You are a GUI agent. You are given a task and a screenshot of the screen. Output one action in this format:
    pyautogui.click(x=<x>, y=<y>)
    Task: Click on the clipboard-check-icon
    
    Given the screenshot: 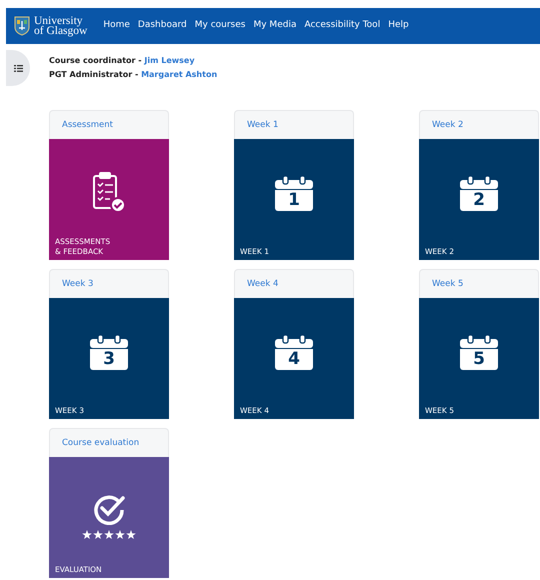 What is the action you would take?
    pyautogui.click(x=109, y=192)
    